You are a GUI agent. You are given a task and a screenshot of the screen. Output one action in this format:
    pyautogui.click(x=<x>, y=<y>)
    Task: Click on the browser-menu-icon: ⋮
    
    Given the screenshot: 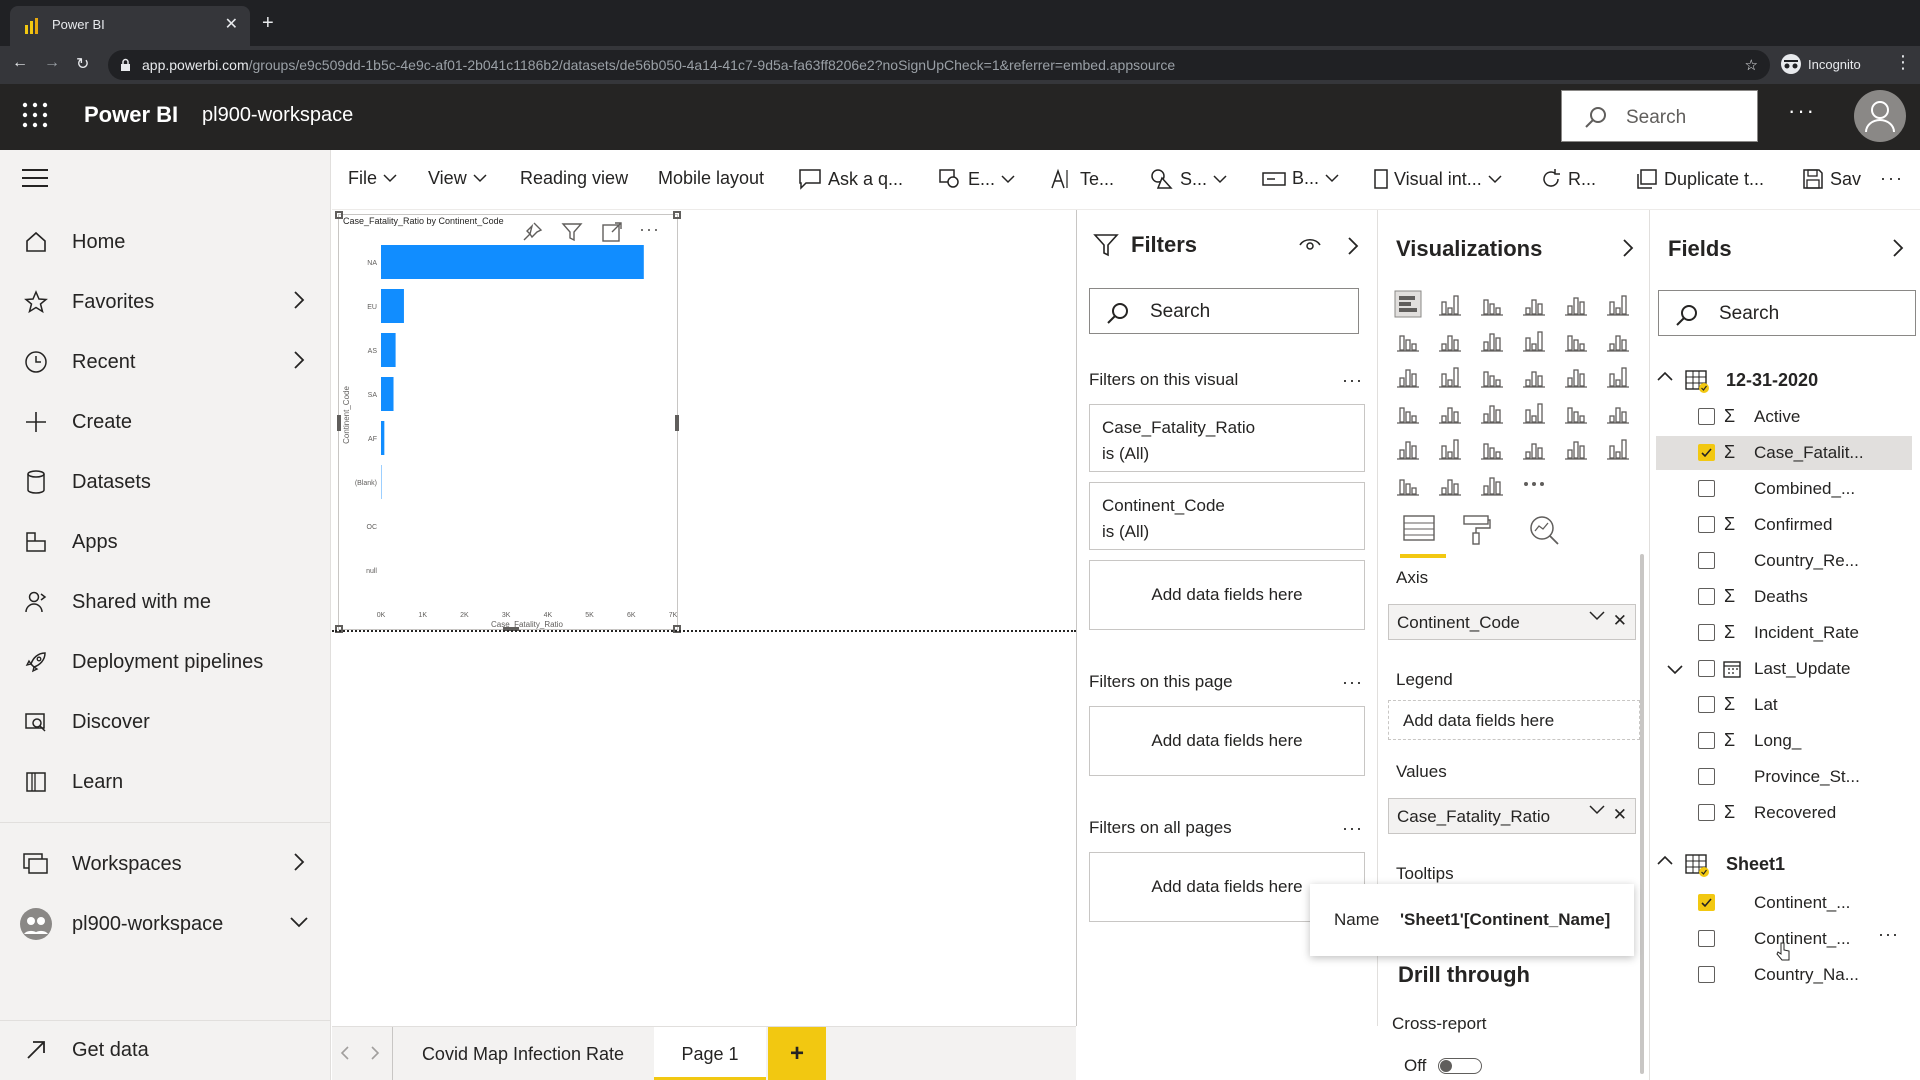 What is the action you would take?
    pyautogui.click(x=1903, y=62)
    